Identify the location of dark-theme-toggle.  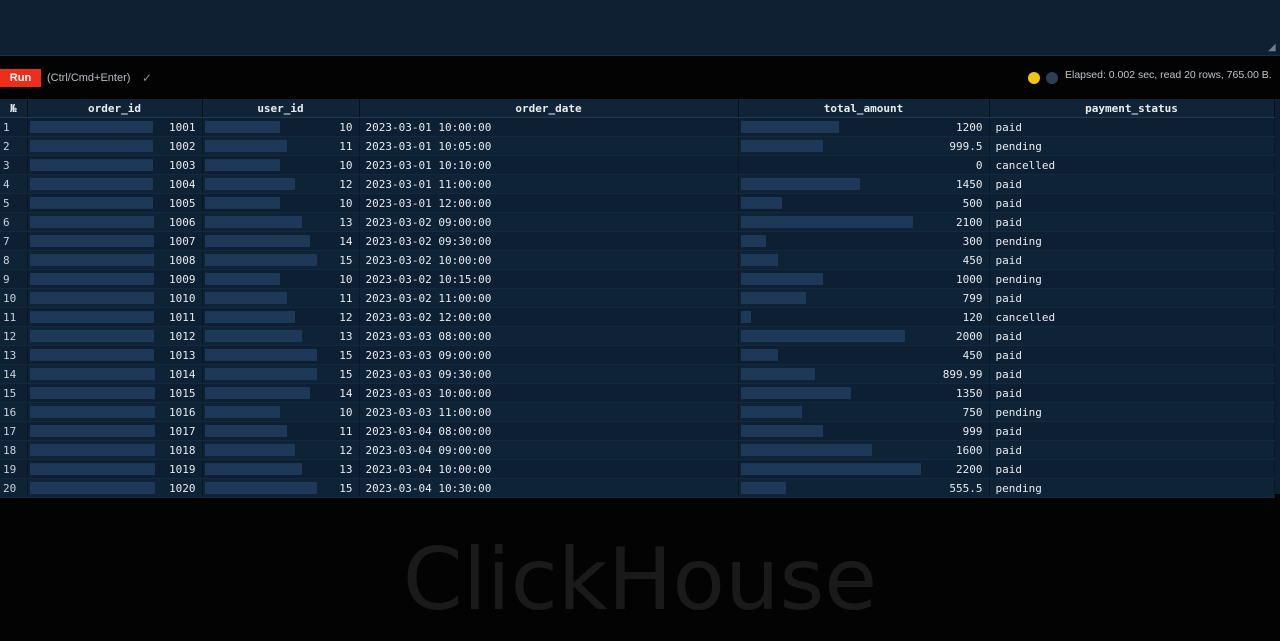
(1052, 78).